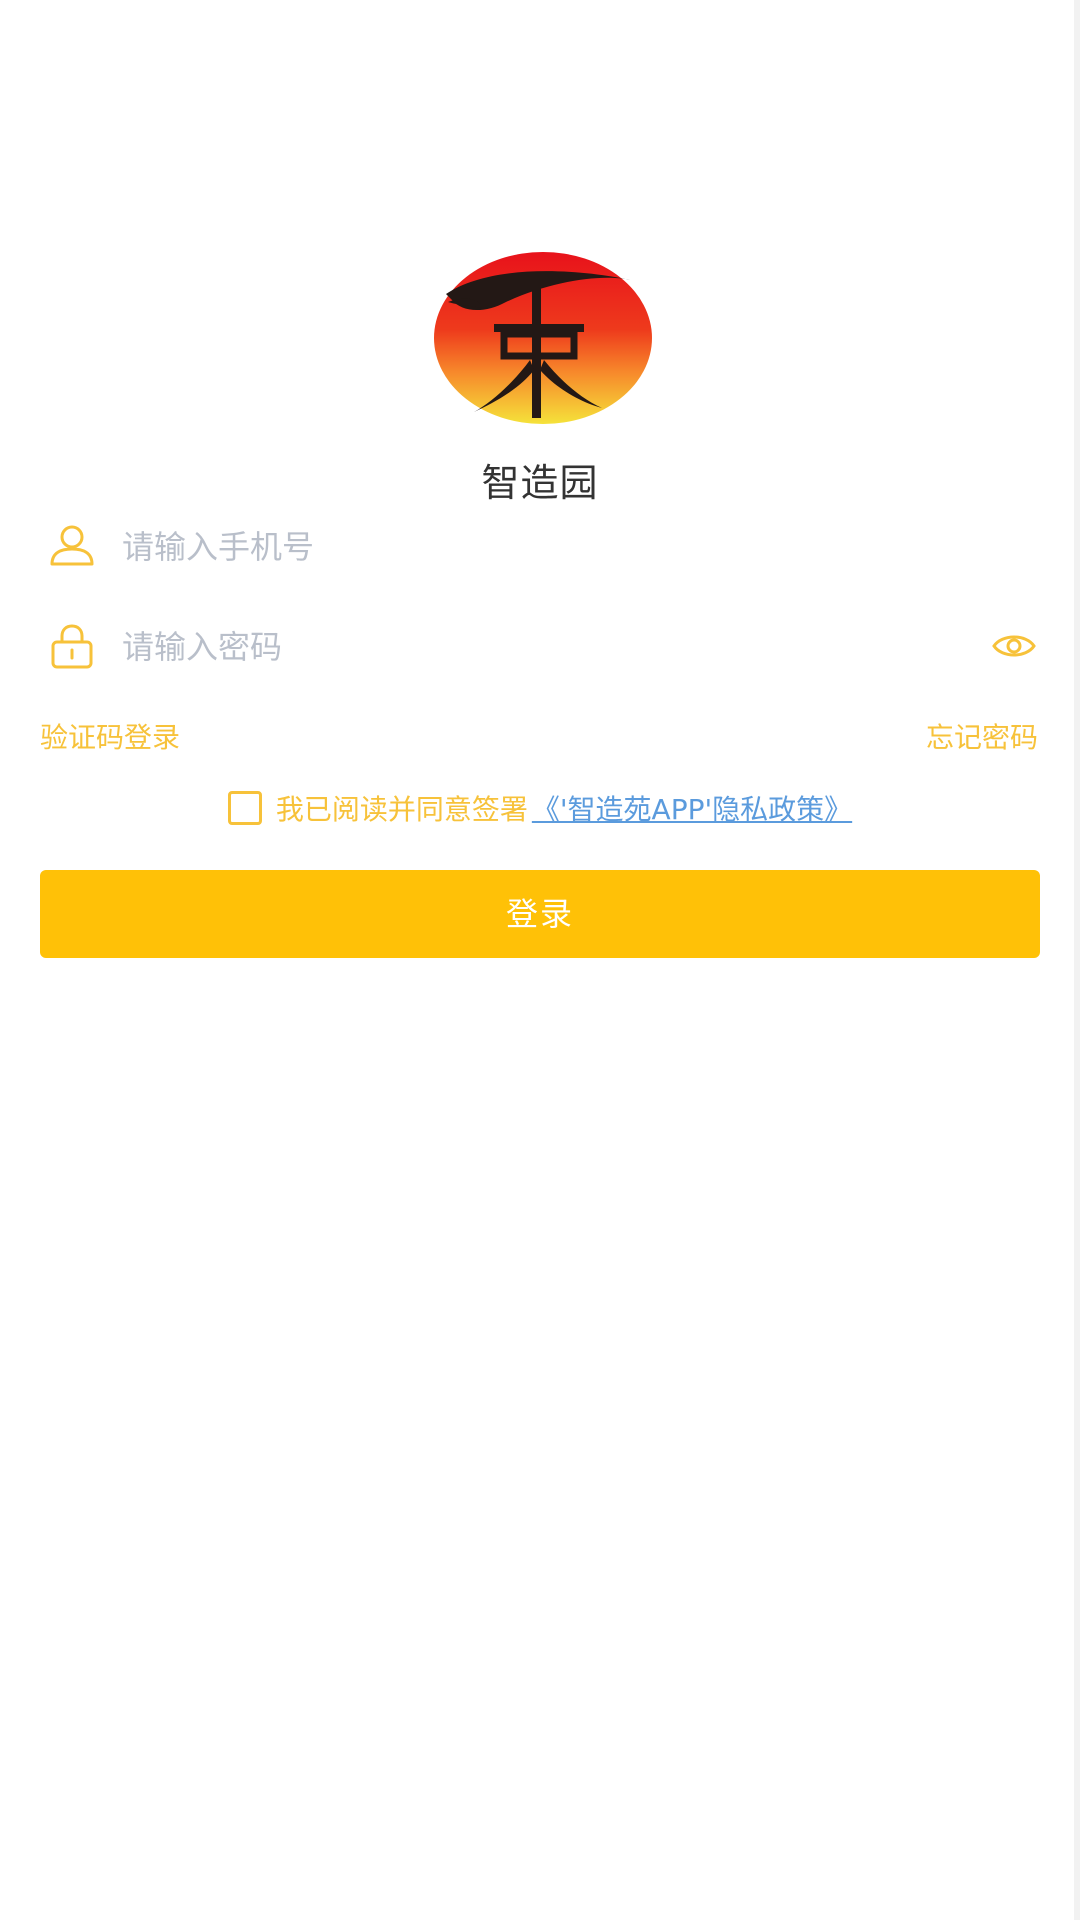  I want to click on app-name: 智造园, so click(540, 483).